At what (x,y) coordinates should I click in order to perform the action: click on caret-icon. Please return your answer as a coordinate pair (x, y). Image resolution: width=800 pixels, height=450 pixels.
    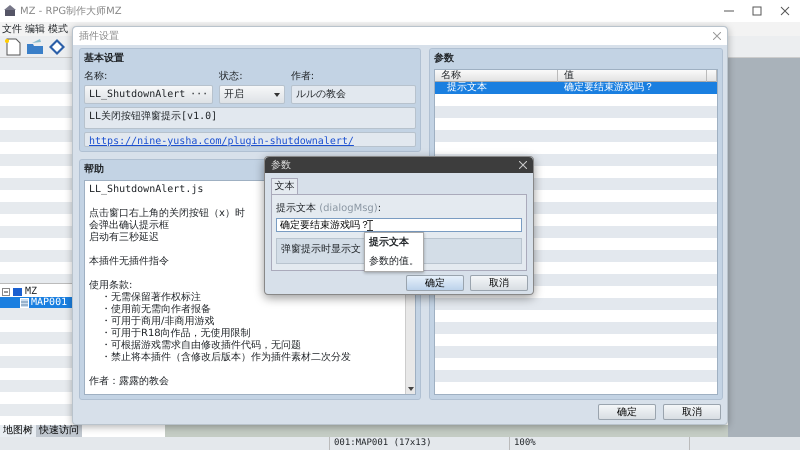
    Looking at the image, I should click on (277, 94).